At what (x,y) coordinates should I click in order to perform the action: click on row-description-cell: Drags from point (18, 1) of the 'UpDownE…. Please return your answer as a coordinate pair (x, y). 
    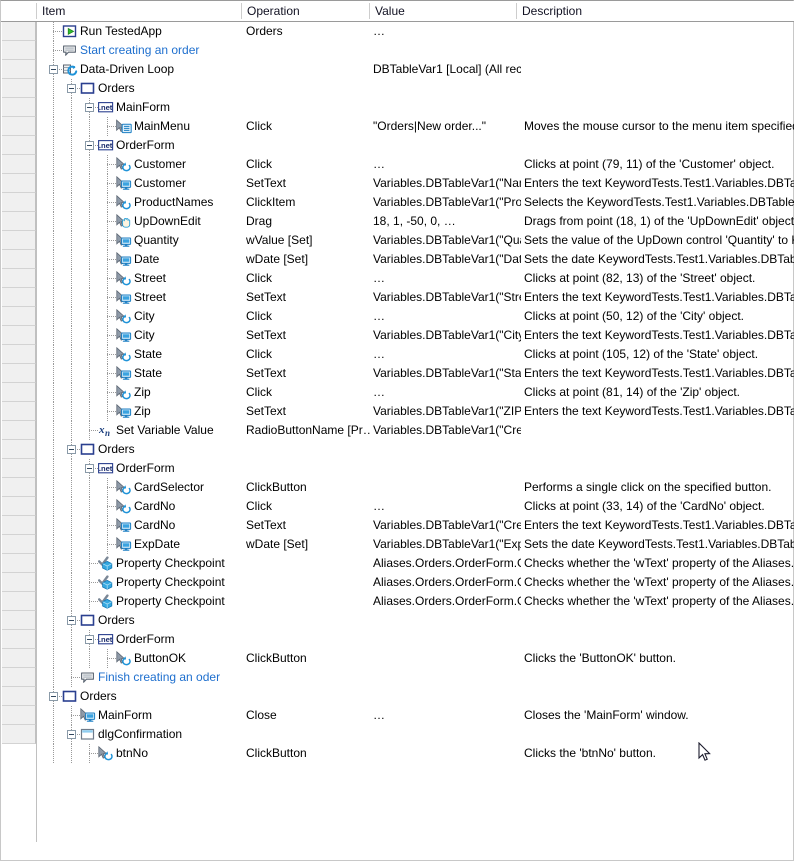
    Looking at the image, I should click on (659, 221).